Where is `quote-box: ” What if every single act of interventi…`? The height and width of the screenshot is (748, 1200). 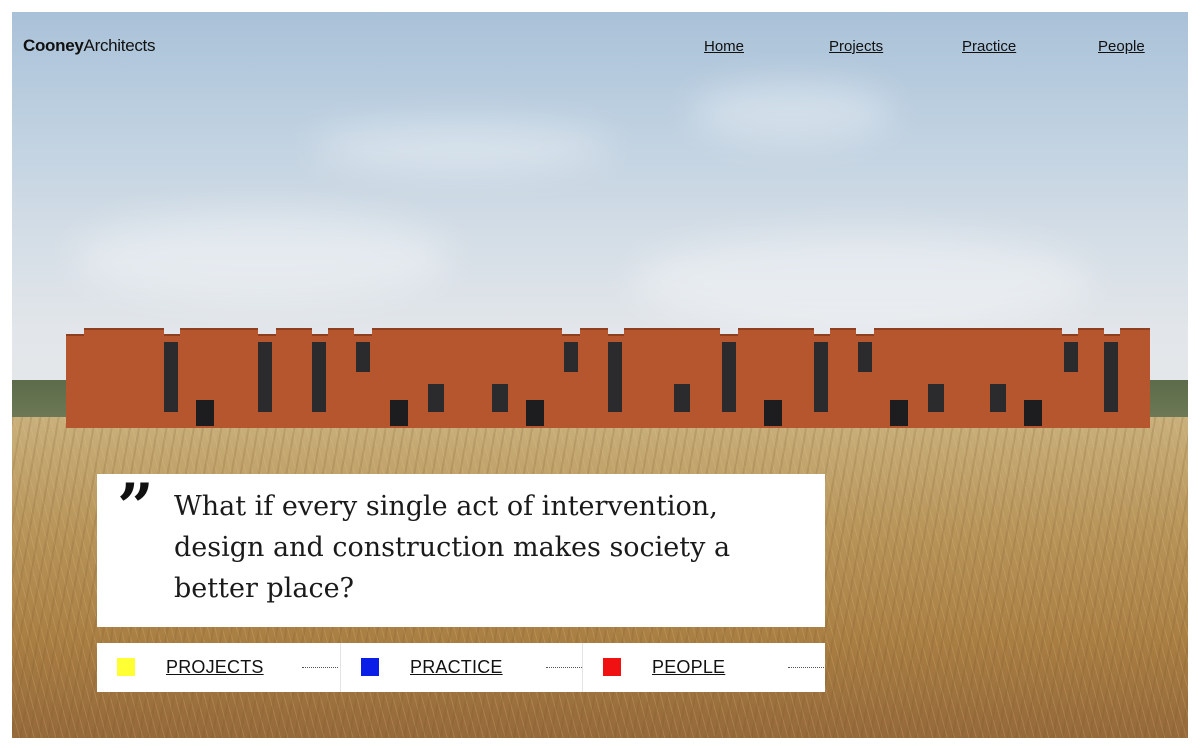 quote-box: ” What if every single act of interventi… is located at coordinates (461, 550).